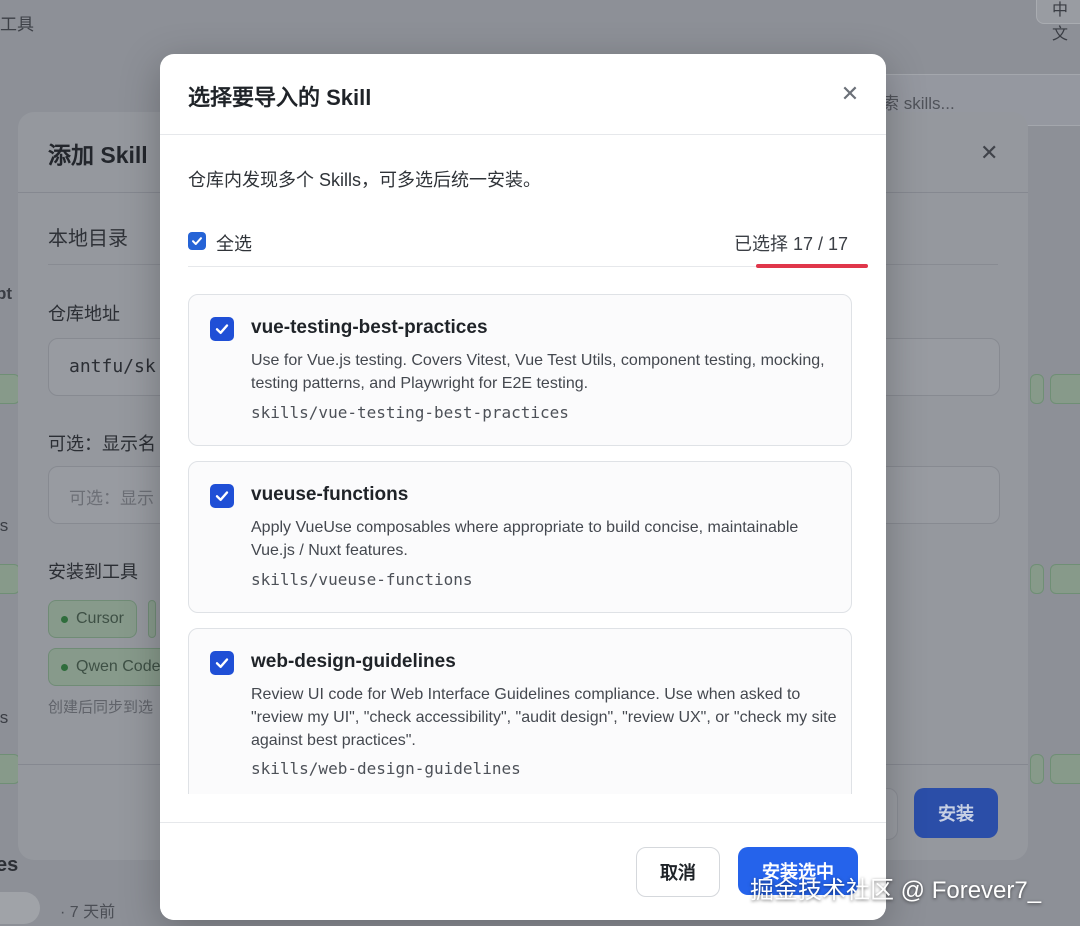 This screenshot has width=1080, height=926. Describe the element at coordinates (1060, 22) in the screenshot. I see `bg-language-label: 中文` at that location.